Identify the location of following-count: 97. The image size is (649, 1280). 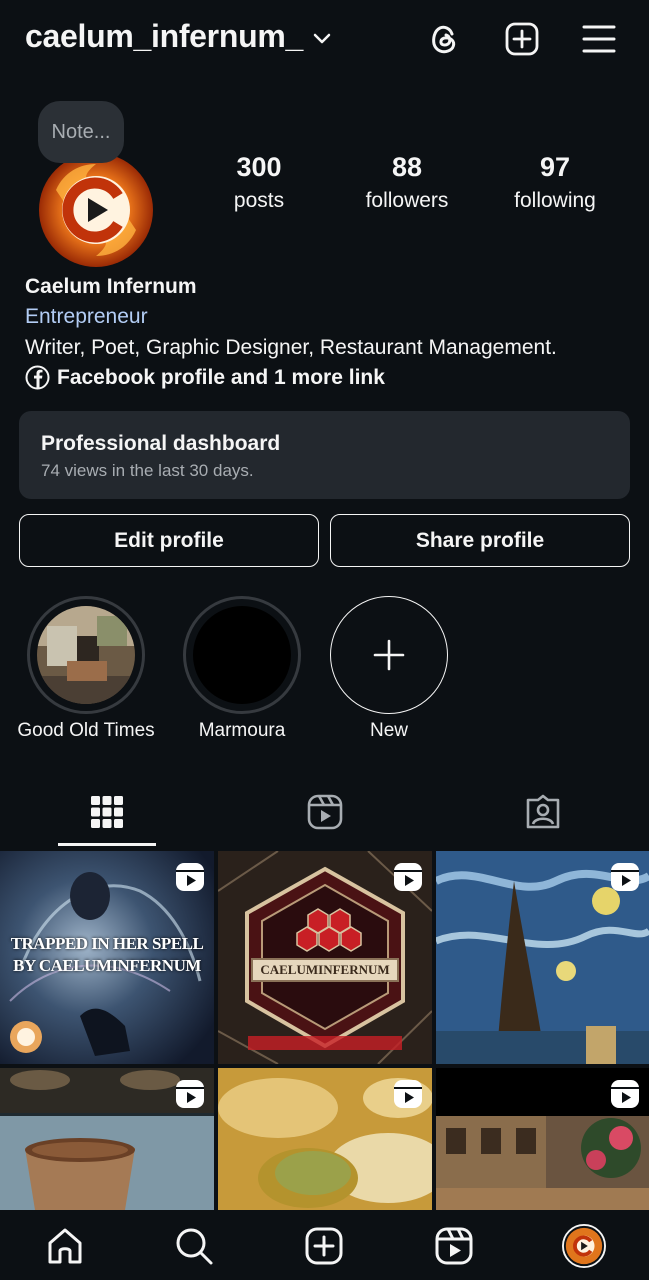
(555, 167).